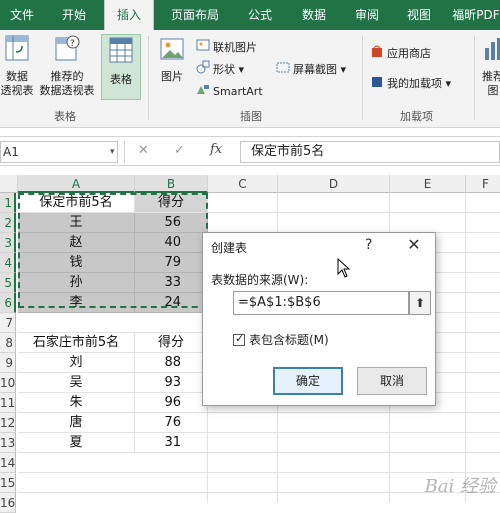 This screenshot has width=500, height=513. I want to click on recommended-charts-button: 推荐 图, so click(489, 66).